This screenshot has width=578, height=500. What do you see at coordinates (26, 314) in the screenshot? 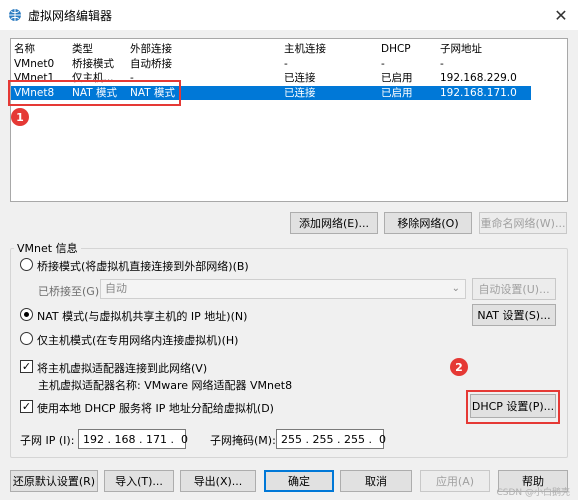
I see `nat-mode-radio` at bounding box center [26, 314].